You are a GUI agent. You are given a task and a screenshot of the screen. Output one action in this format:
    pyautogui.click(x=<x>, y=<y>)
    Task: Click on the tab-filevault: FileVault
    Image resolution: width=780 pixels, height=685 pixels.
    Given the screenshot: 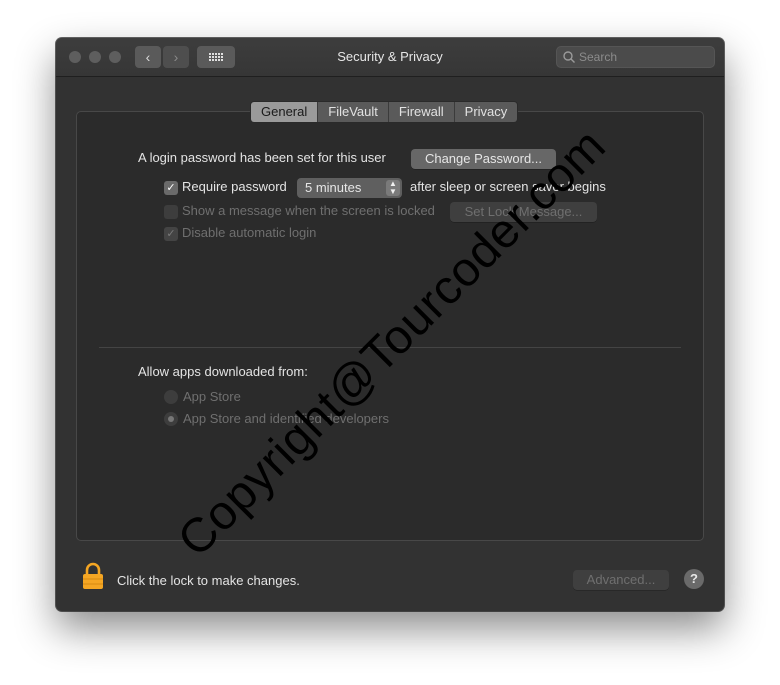 What is the action you would take?
    pyautogui.click(x=352, y=112)
    